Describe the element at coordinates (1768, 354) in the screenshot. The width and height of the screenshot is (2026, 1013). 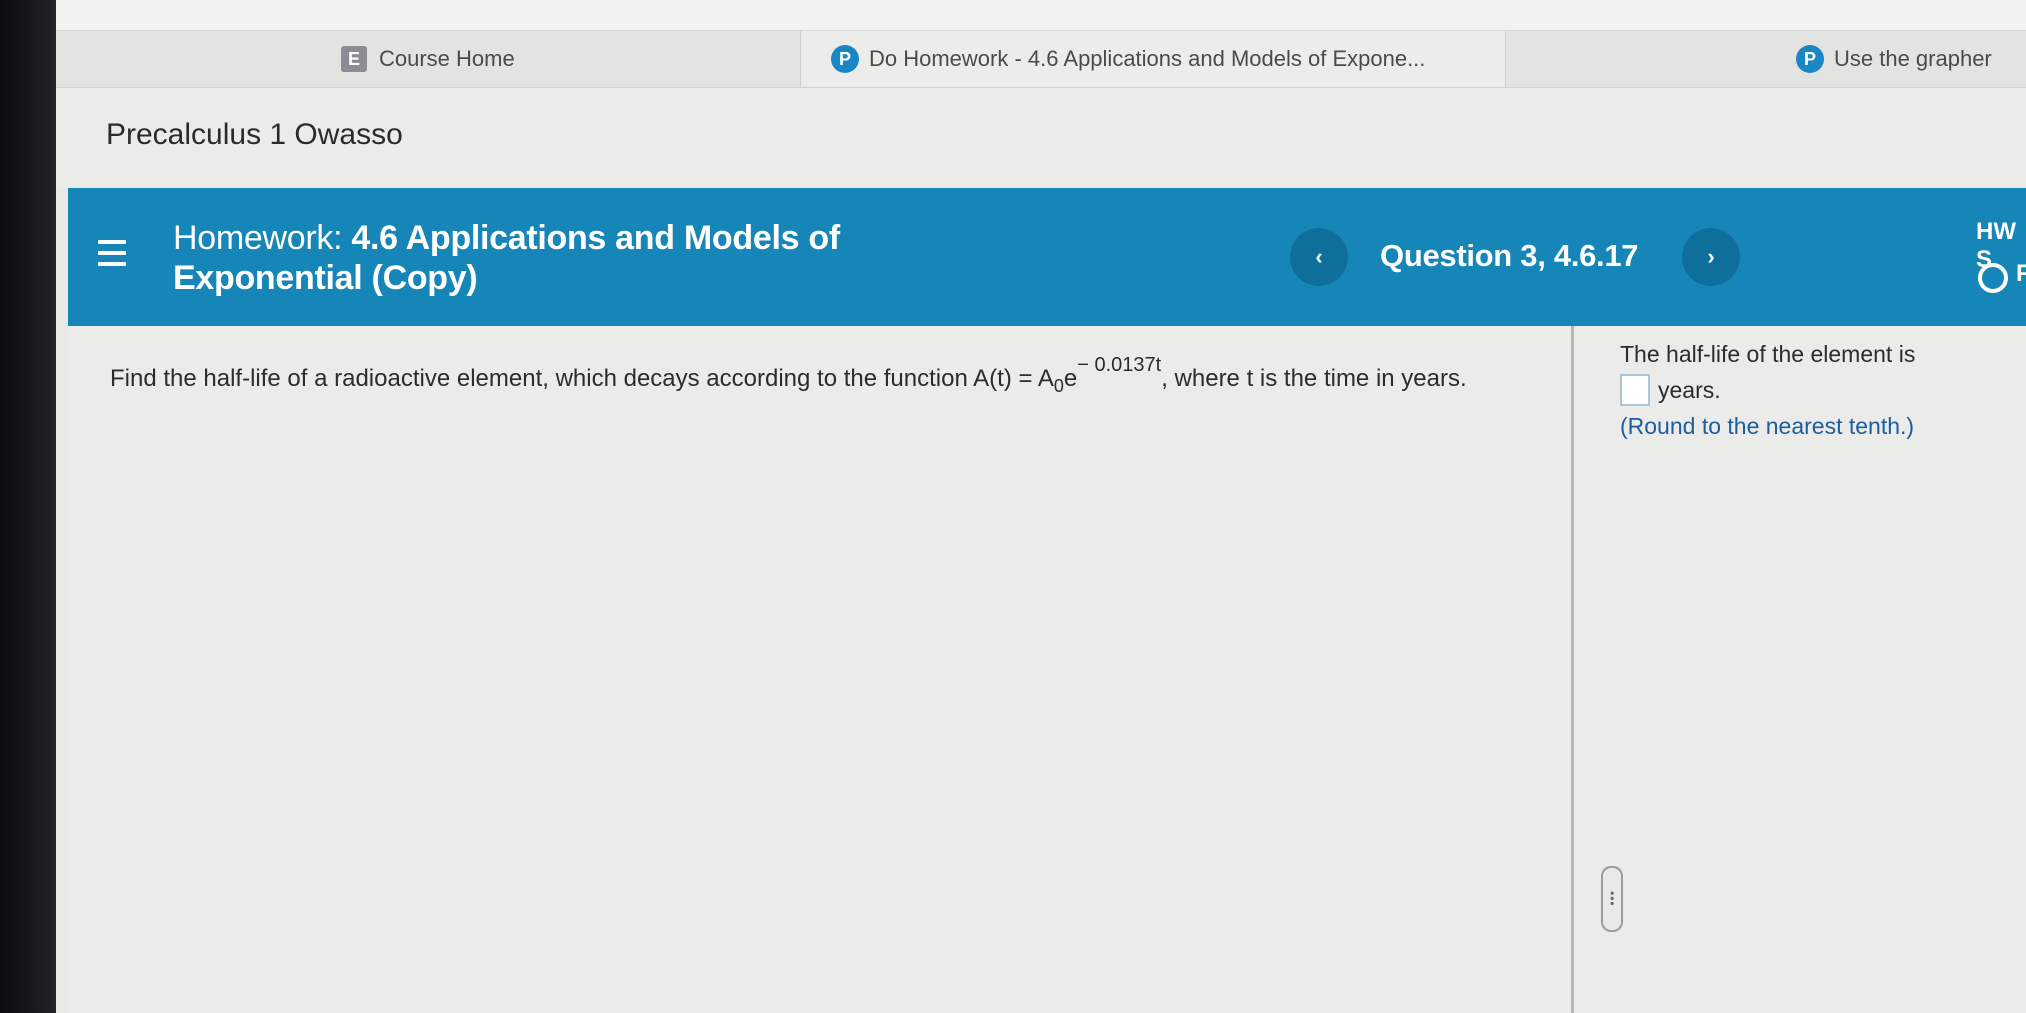
I see `answer-prompt: The half-life of the element is` at that location.